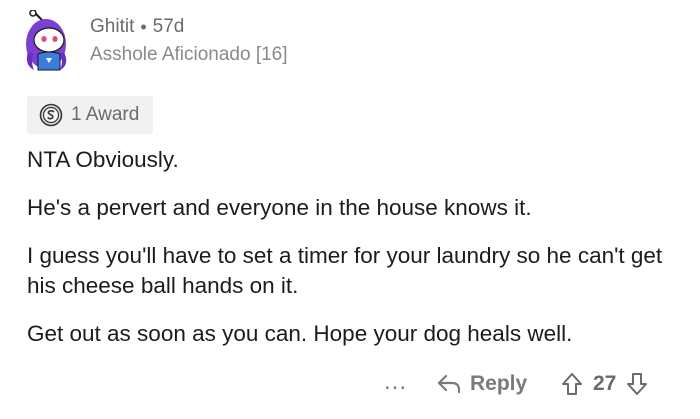  I want to click on comment-age: 57d, so click(169, 27).